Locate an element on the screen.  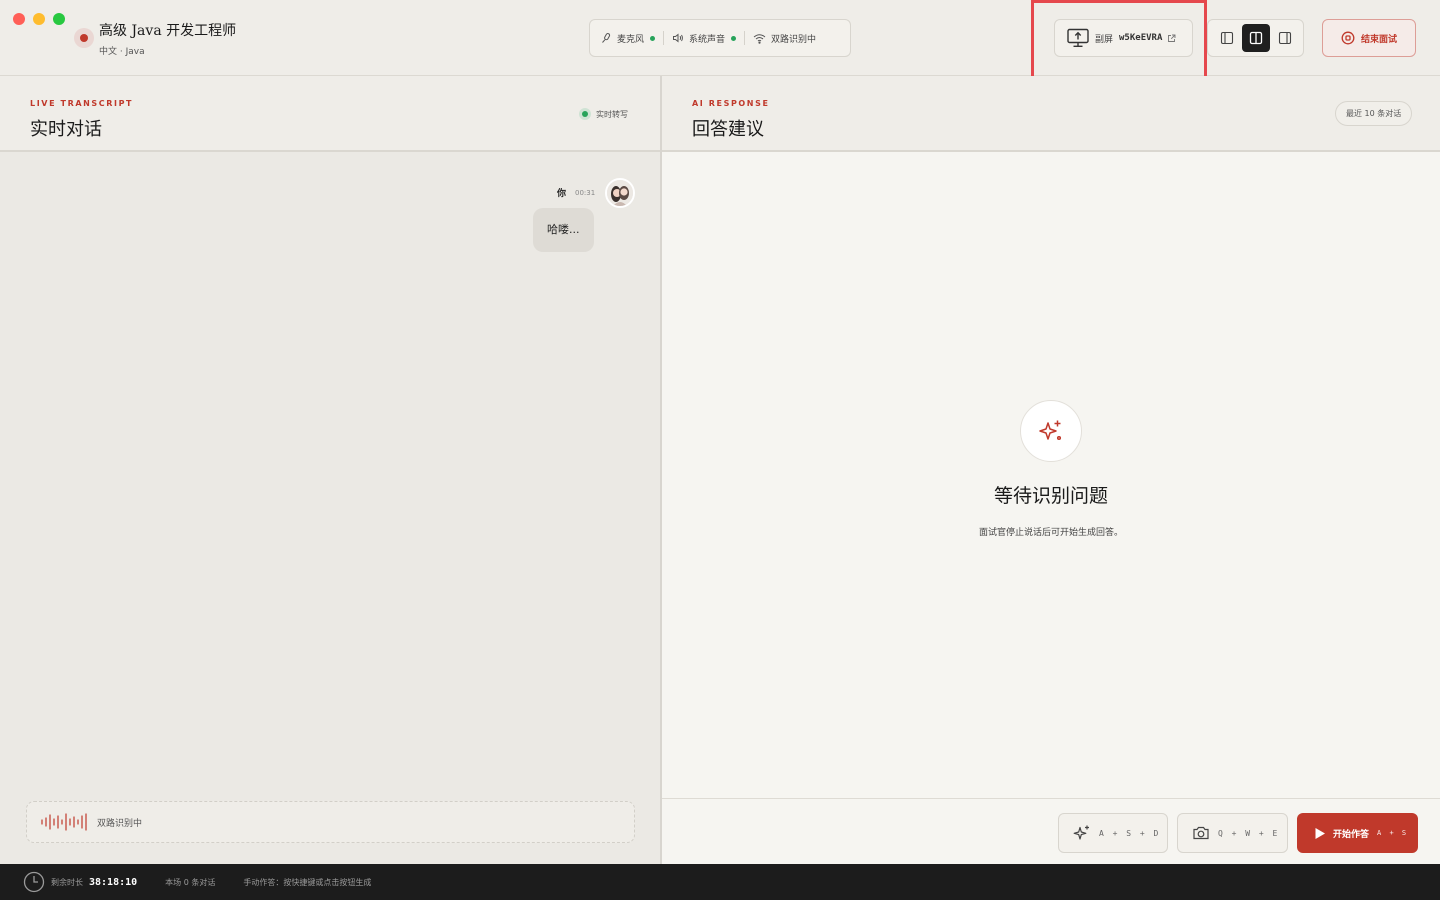
user-avatar-icon is located at coordinates (620, 193).